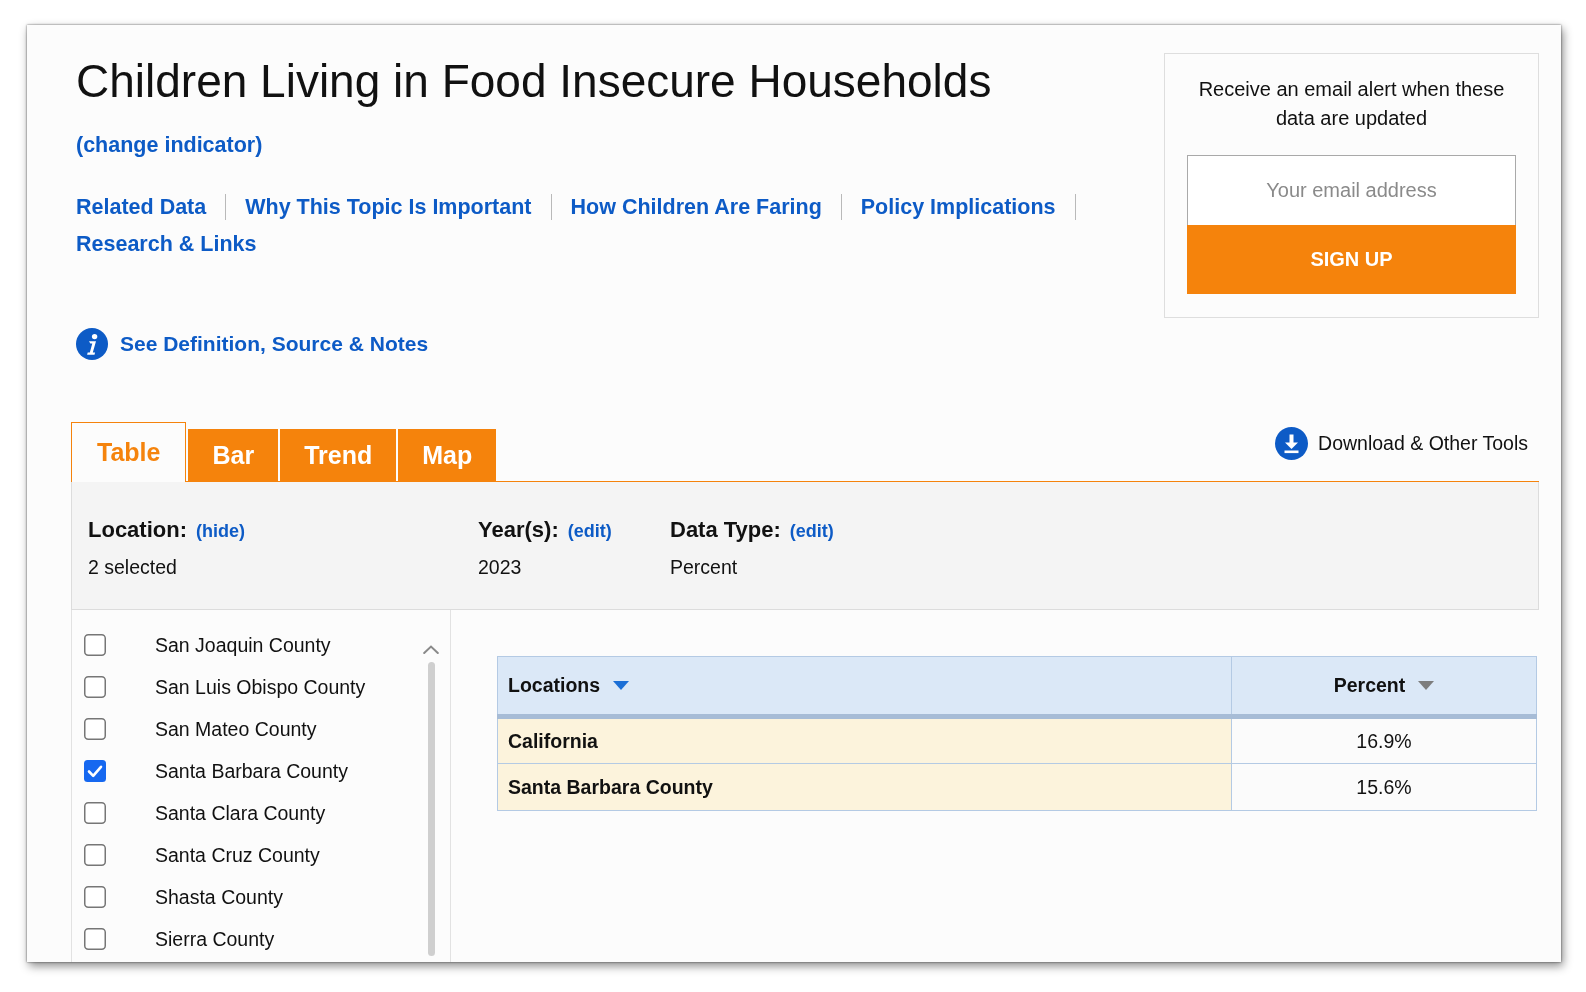 This screenshot has width=1586, height=992. Describe the element at coordinates (431, 809) in the screenshot. I see `scrollbar-thumb` at that location.